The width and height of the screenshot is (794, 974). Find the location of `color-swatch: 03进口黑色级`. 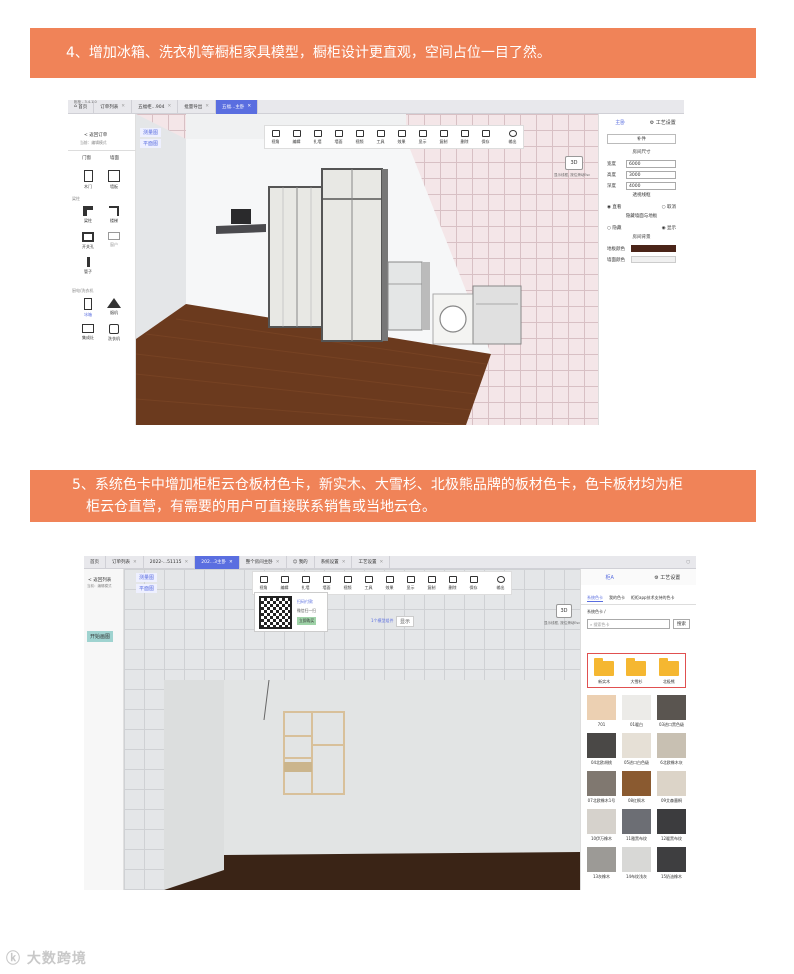

color-swatch: 03进口黑色级 is located at coordinates (671, 711).